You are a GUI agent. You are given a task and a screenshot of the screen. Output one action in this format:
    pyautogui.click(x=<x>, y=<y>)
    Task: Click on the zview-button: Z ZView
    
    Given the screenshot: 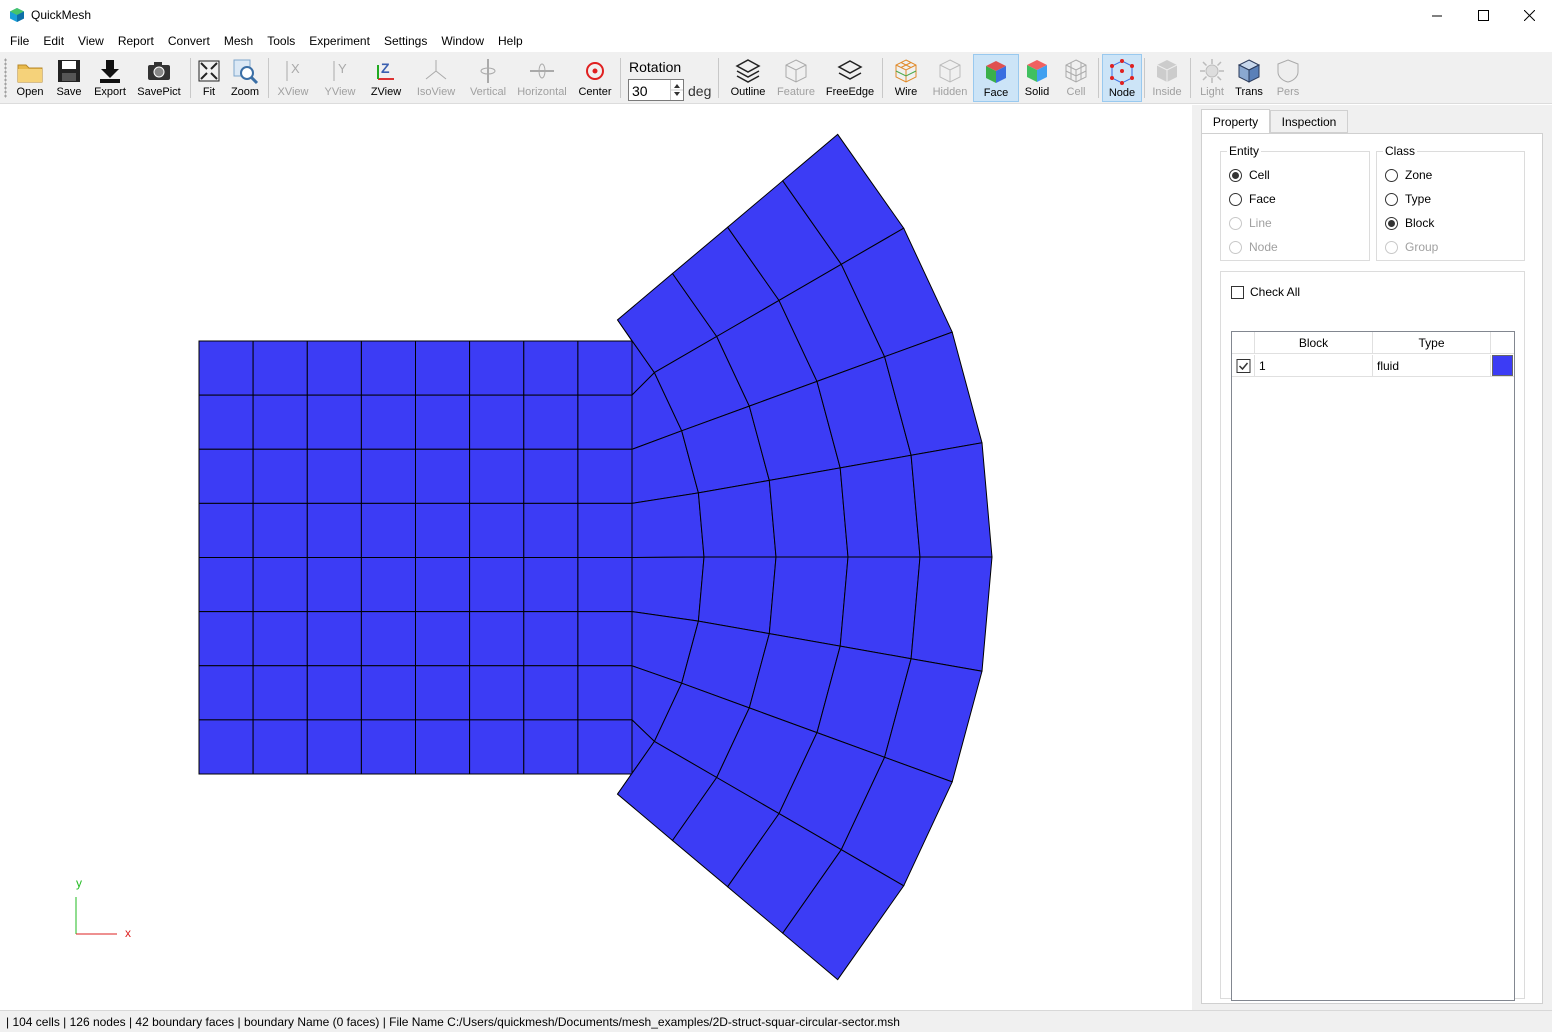 What is the action you would take?
    pyautogui.click(x=386, y=78)
    